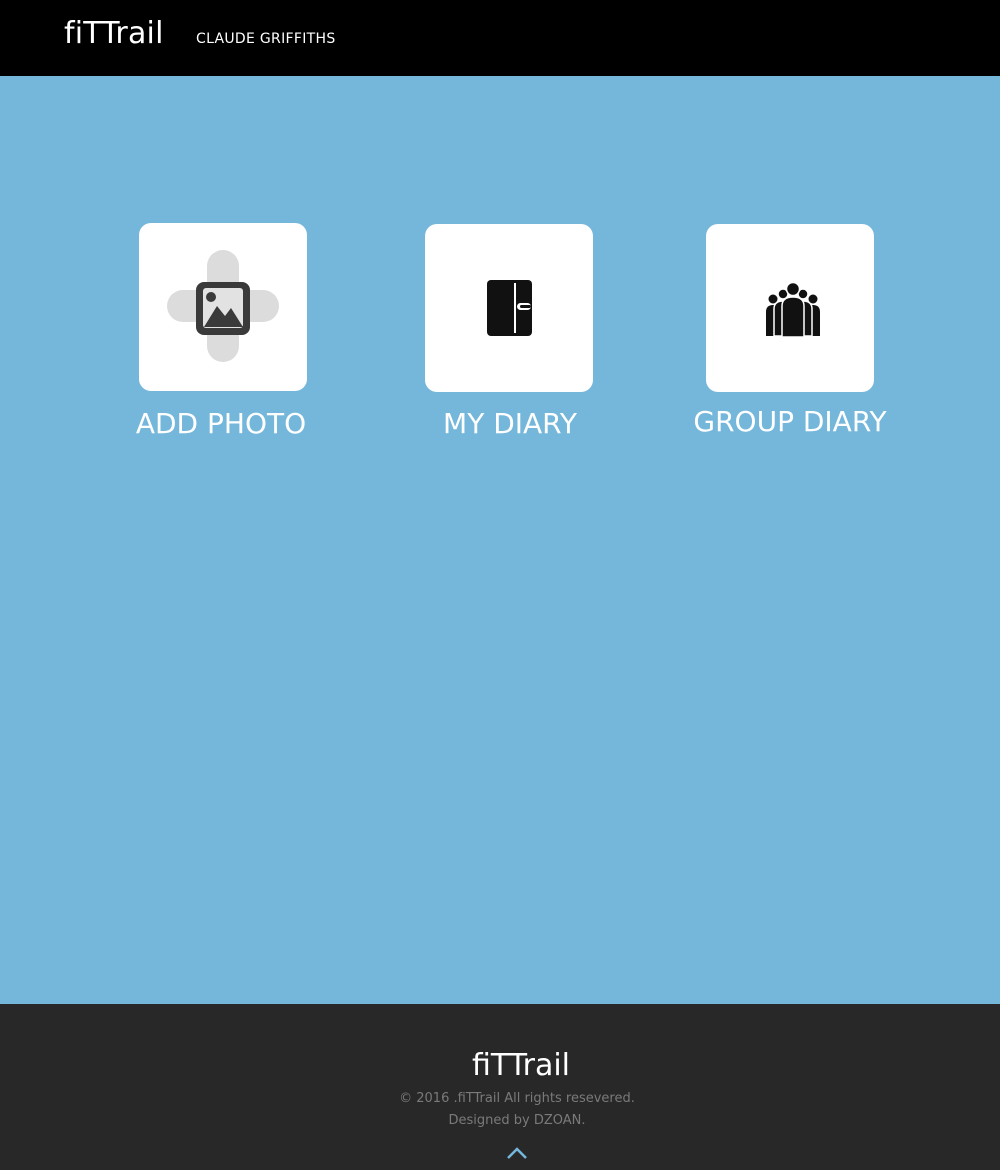 This screenshot has height=1170, width=1000. What do you see at coordinates (790, 421) in the screenshot?
I see `group-diary-label: GROUP DIARY` at bounding box center [790, 421].